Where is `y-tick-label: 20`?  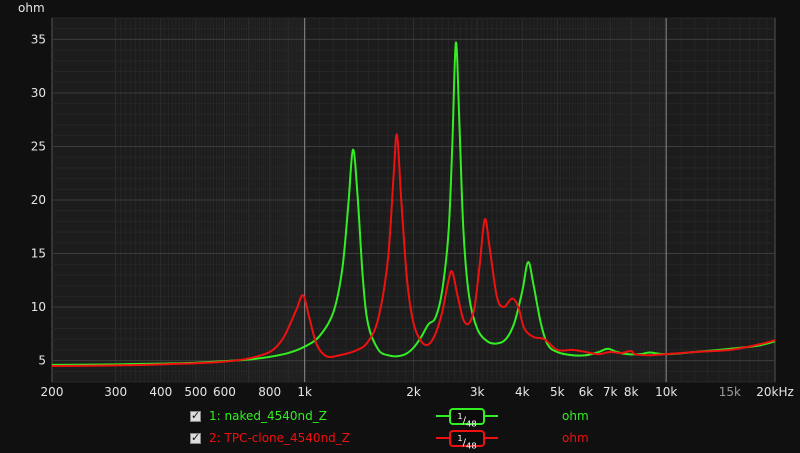
y-tick-label: 20 is located at coordinates (38, 200).